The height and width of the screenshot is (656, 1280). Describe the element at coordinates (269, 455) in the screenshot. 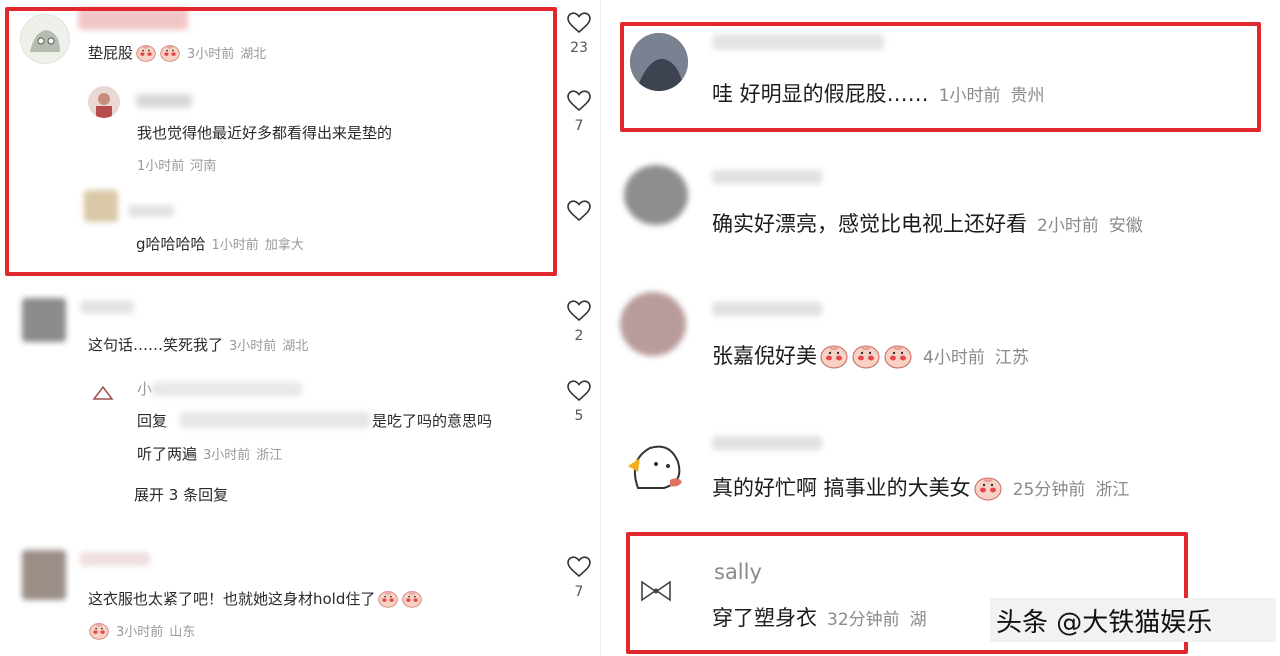

I see `reply-location: 浙江` at that location.